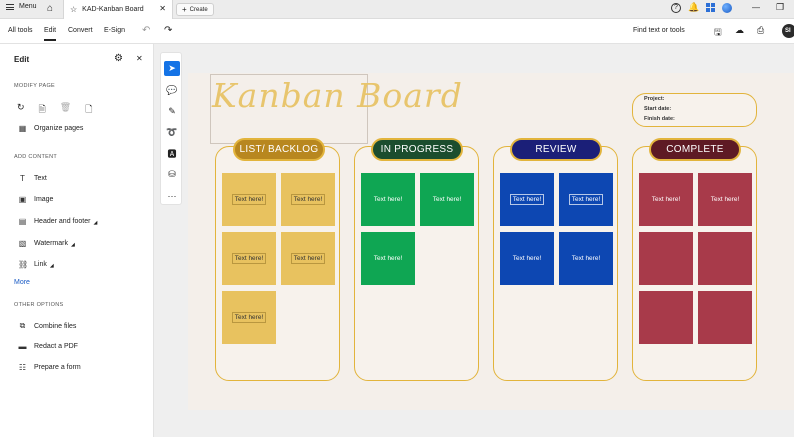 Image resolution: width=794 pixels, height=437 pixels. I want to click on tab-edit: Edit, so click(50, 34).